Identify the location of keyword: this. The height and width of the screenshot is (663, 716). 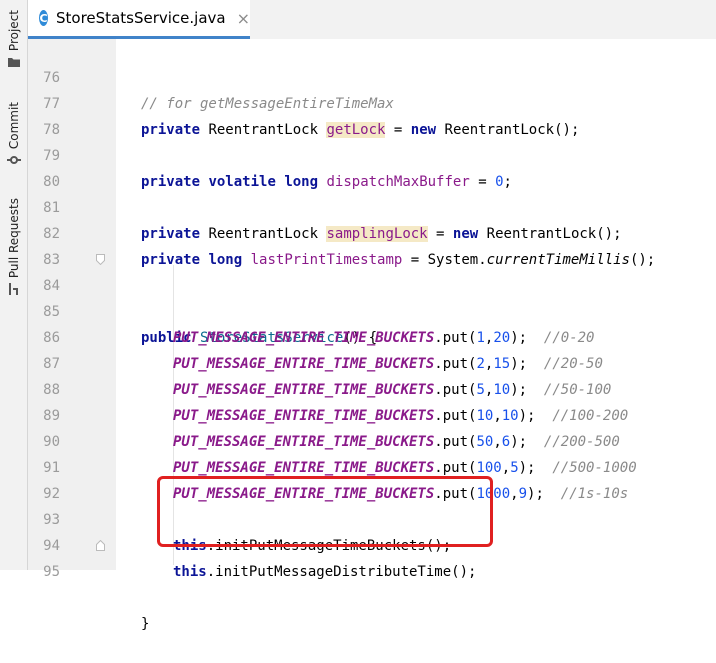
(190, 572).